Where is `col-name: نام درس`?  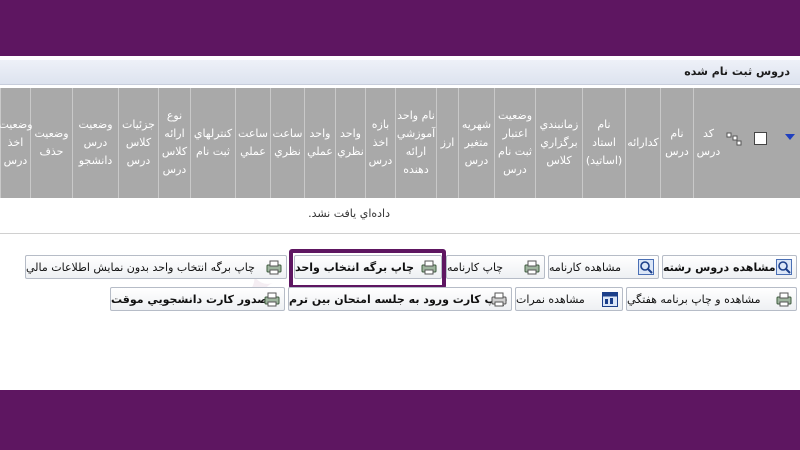
col-name: نام درس is located at coordinates (676, 143).